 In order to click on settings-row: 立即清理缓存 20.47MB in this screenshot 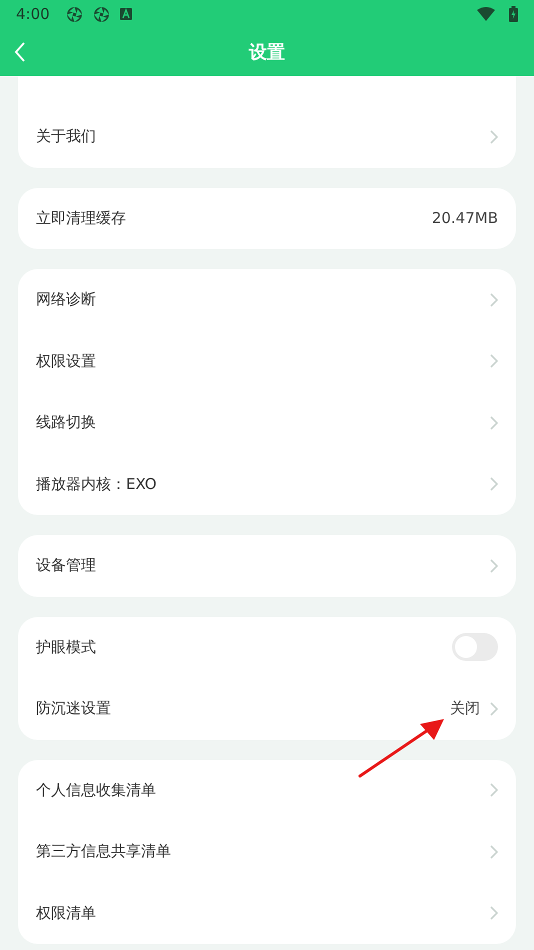, I will do `click(267, 218)`.